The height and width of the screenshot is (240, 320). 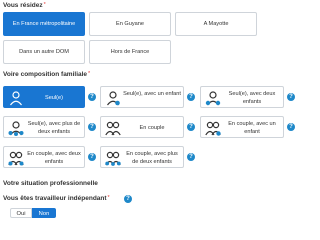 I want to click on composition-option-label: En couple, so click(x=152, y=128).